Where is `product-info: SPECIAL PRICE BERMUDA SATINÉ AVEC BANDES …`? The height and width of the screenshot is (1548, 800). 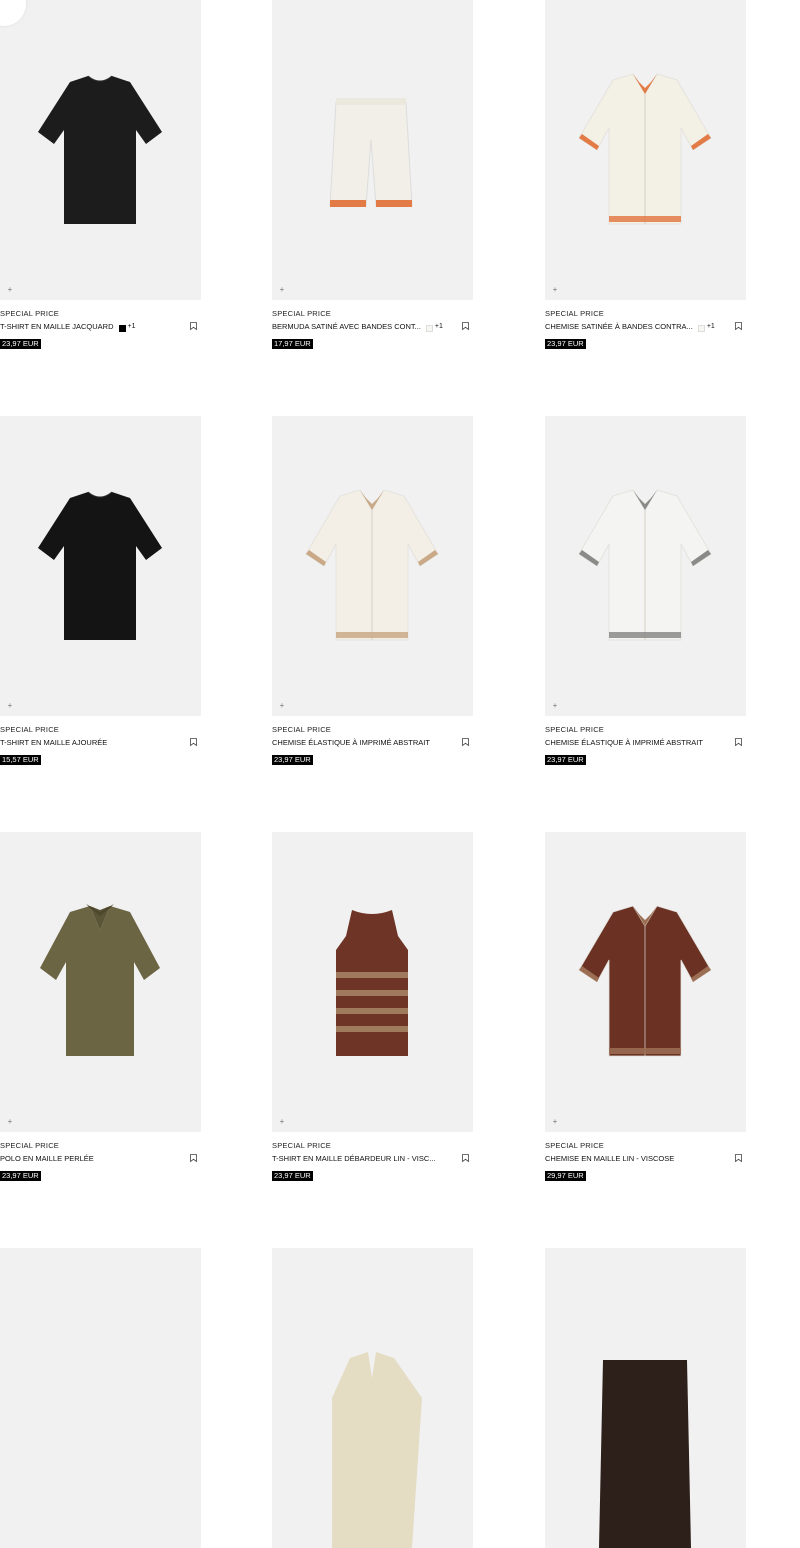 product-info: SPECIAL PRICE BERMUDA SATINÉ AVEC BANDES … is located at coordinates (372, 331).